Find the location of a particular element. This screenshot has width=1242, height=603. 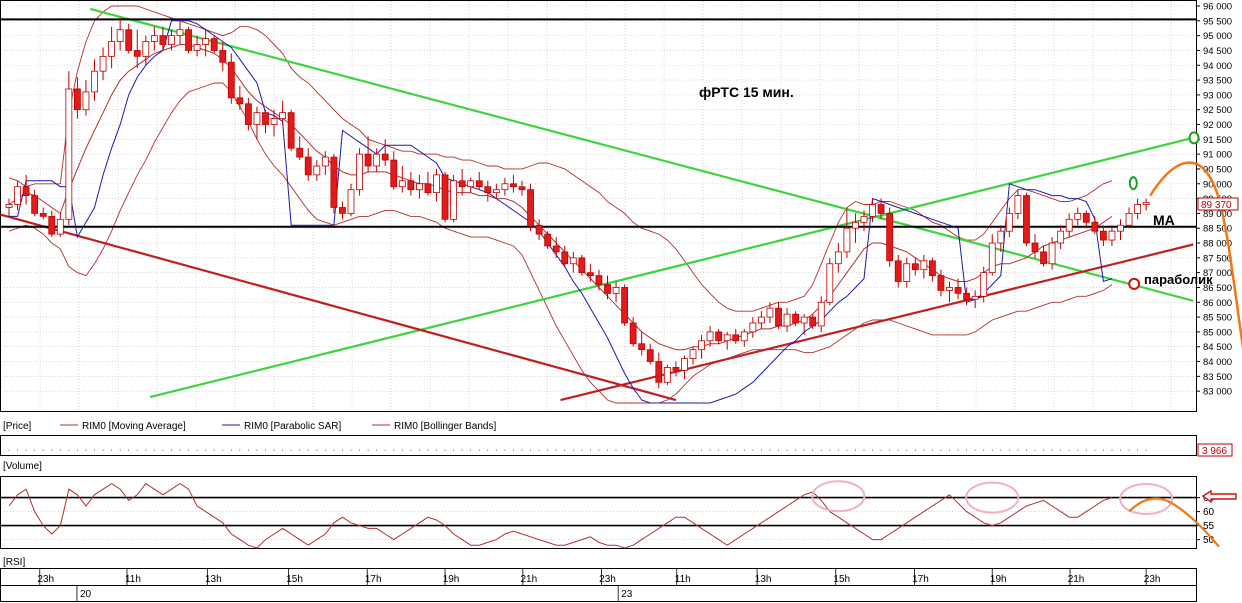

last-price-label: 89 370 is located at coordinates (1216, 205).